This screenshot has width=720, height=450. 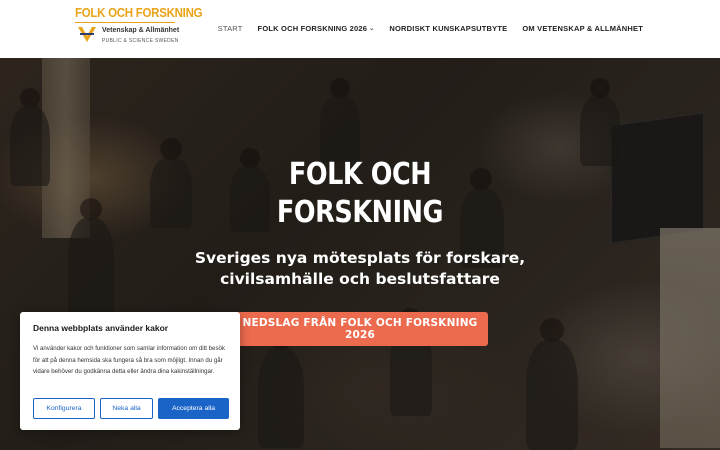 I want to click on hero-title-line1: FOLK OCH, so click(x=360, y=174).